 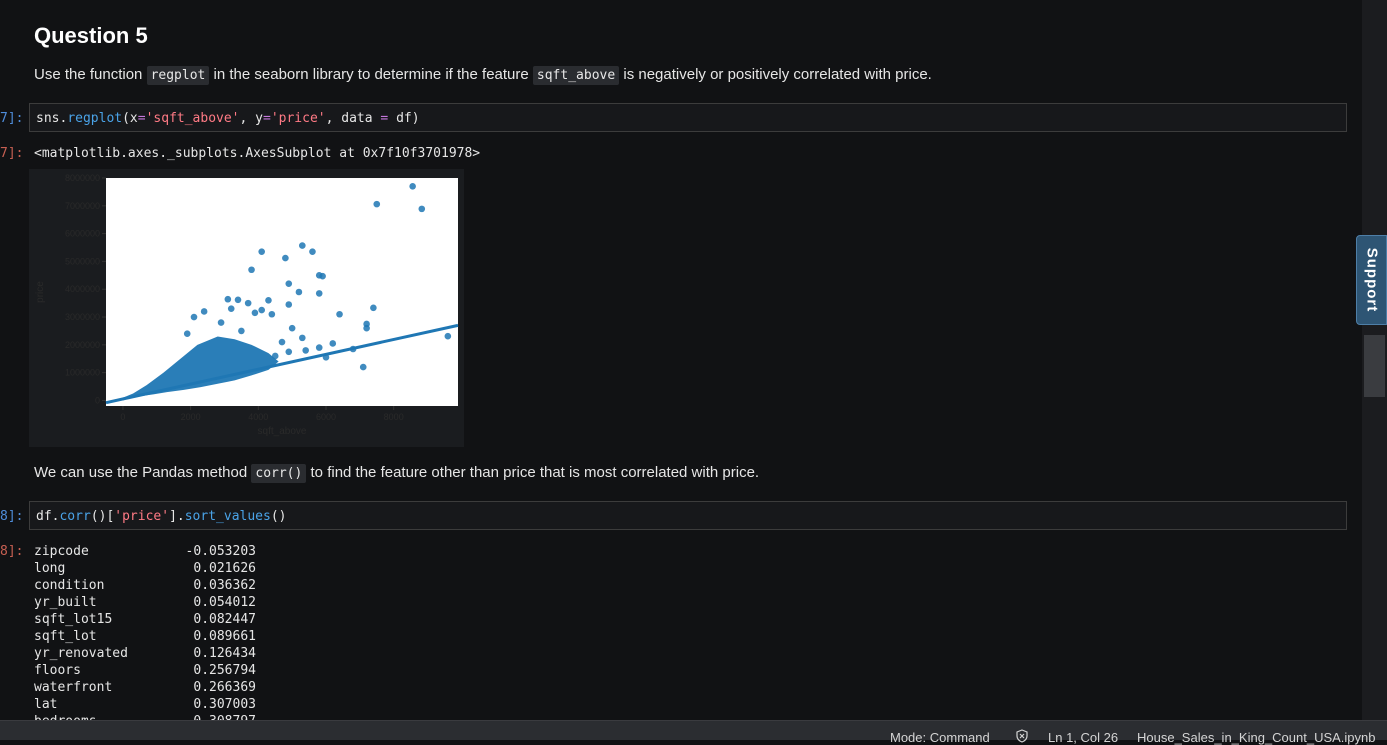 What do you see at coordinates (61, 551) in the screenshot?
I see `corr-feature-name: zipcode` at bounding box center [61, 551].